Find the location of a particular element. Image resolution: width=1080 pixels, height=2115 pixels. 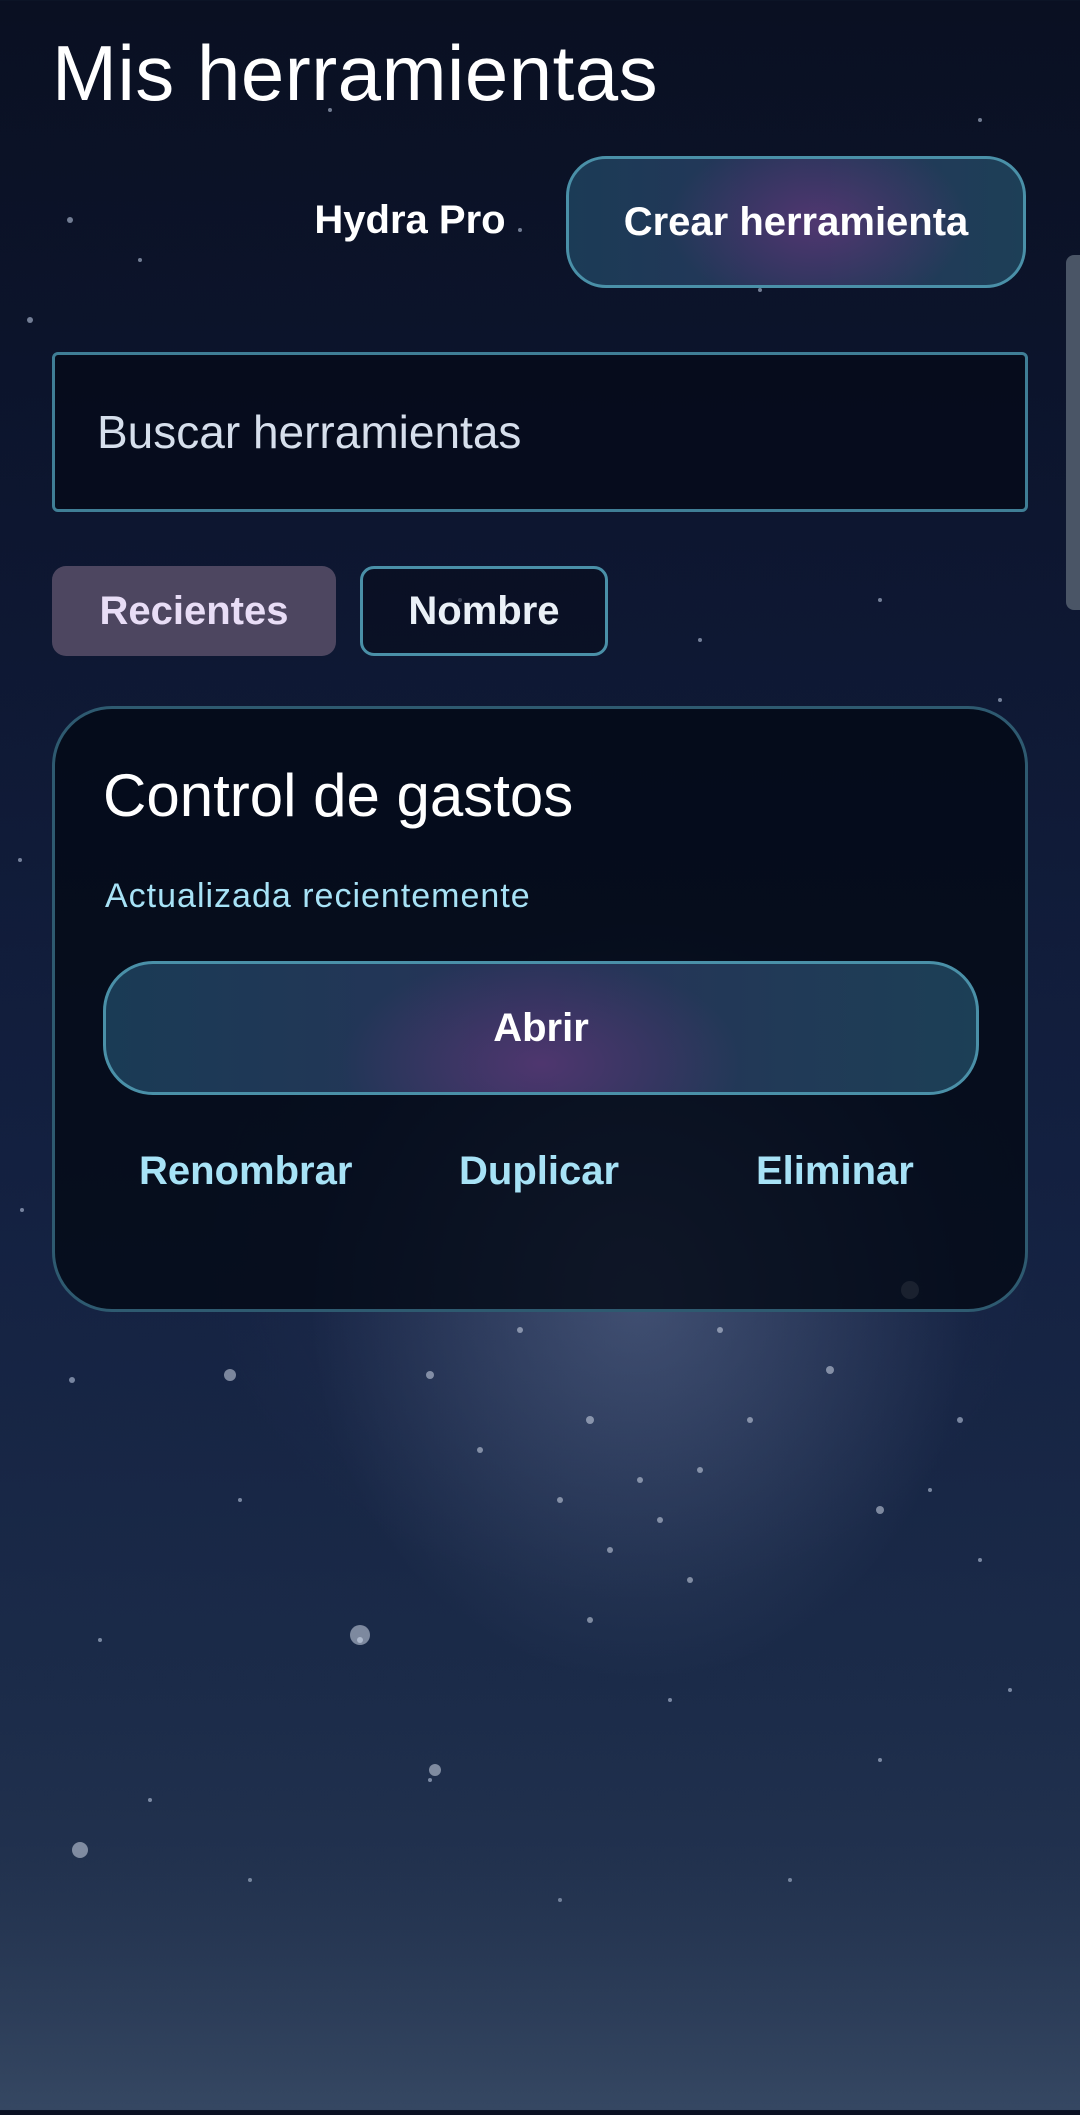

delete-button: Eliminar is located at coordinates (835, 1171).